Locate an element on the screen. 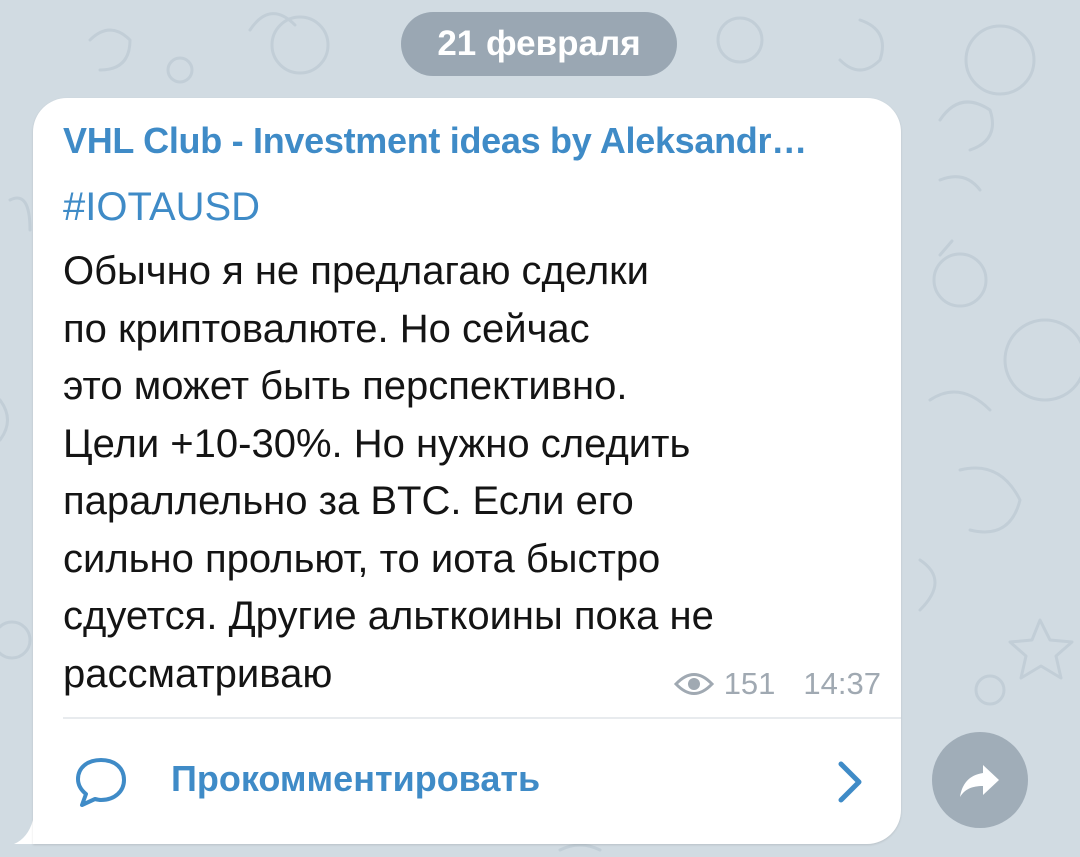  comment-button: Прокомментировать is located at coordinates (467, 781).